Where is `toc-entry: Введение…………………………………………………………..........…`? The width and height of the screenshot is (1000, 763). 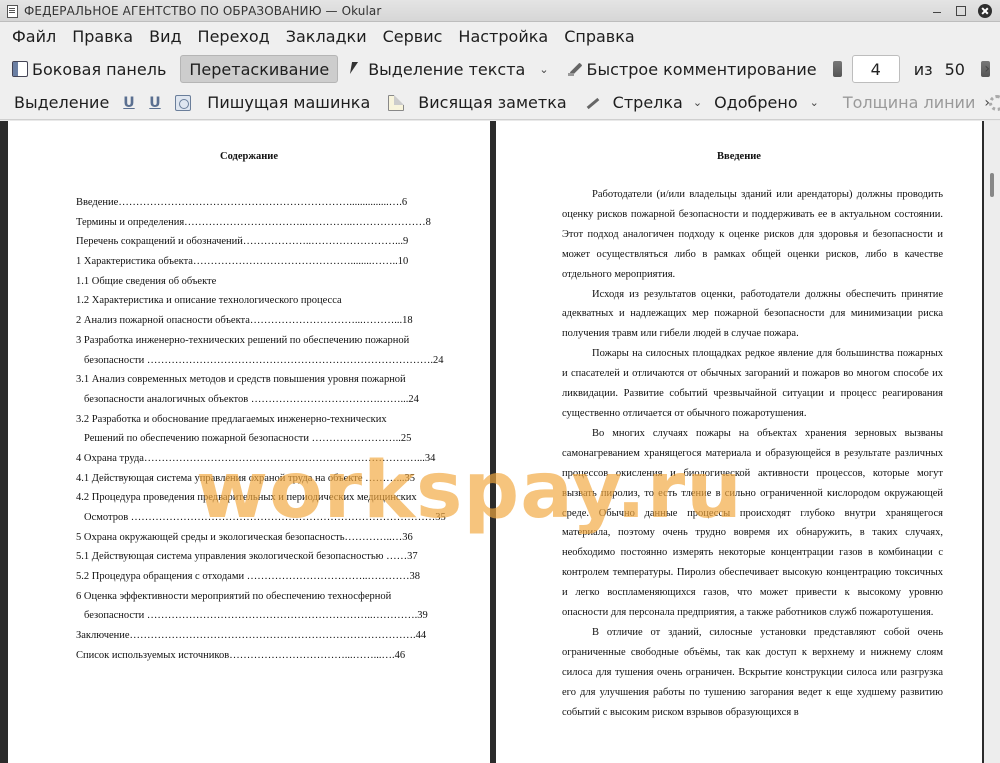
toc-entry: Введение…………………………………………………………..........… is located at coordinates (242, 202).